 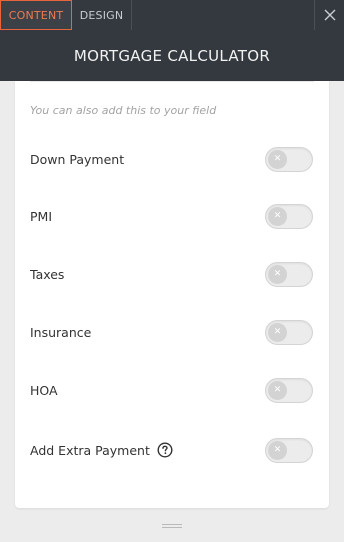 I want to click on option-row-down-payment: Down Payment ✕, so click(x=172, y=159).